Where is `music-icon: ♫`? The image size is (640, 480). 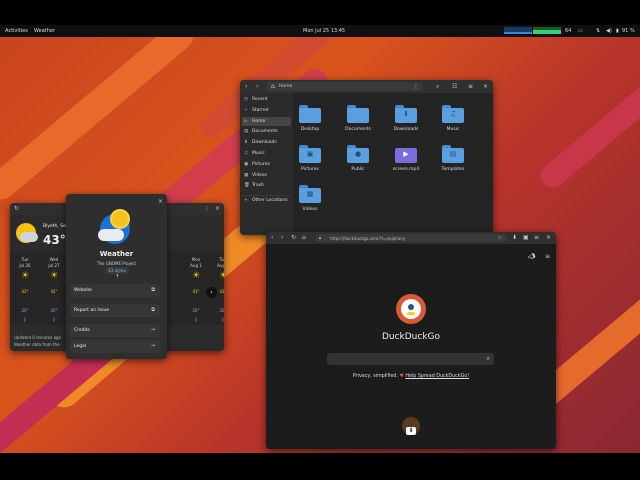 music-icon: ♫ is located at coordinates (246, 153).